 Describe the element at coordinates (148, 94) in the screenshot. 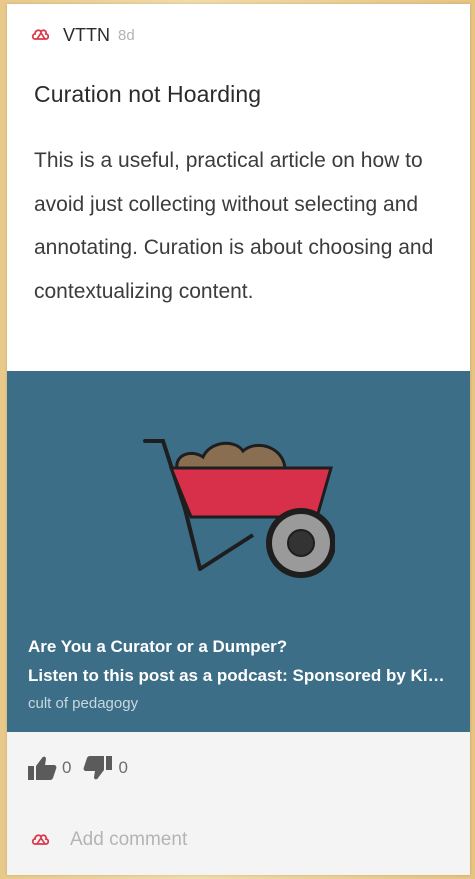

I see `post-title: Curation not Hoarding` at that location.